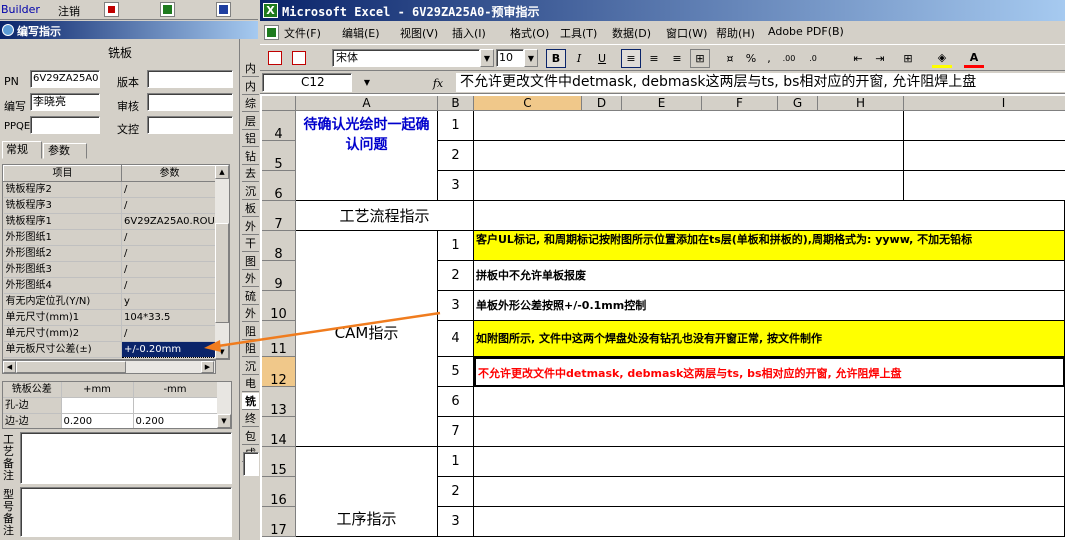 The width and height of the screenshot is (1065, 540). Describe the element at coordinates (97, 420) in the screenshot. I see `tol-cell: 0.200` at that location.